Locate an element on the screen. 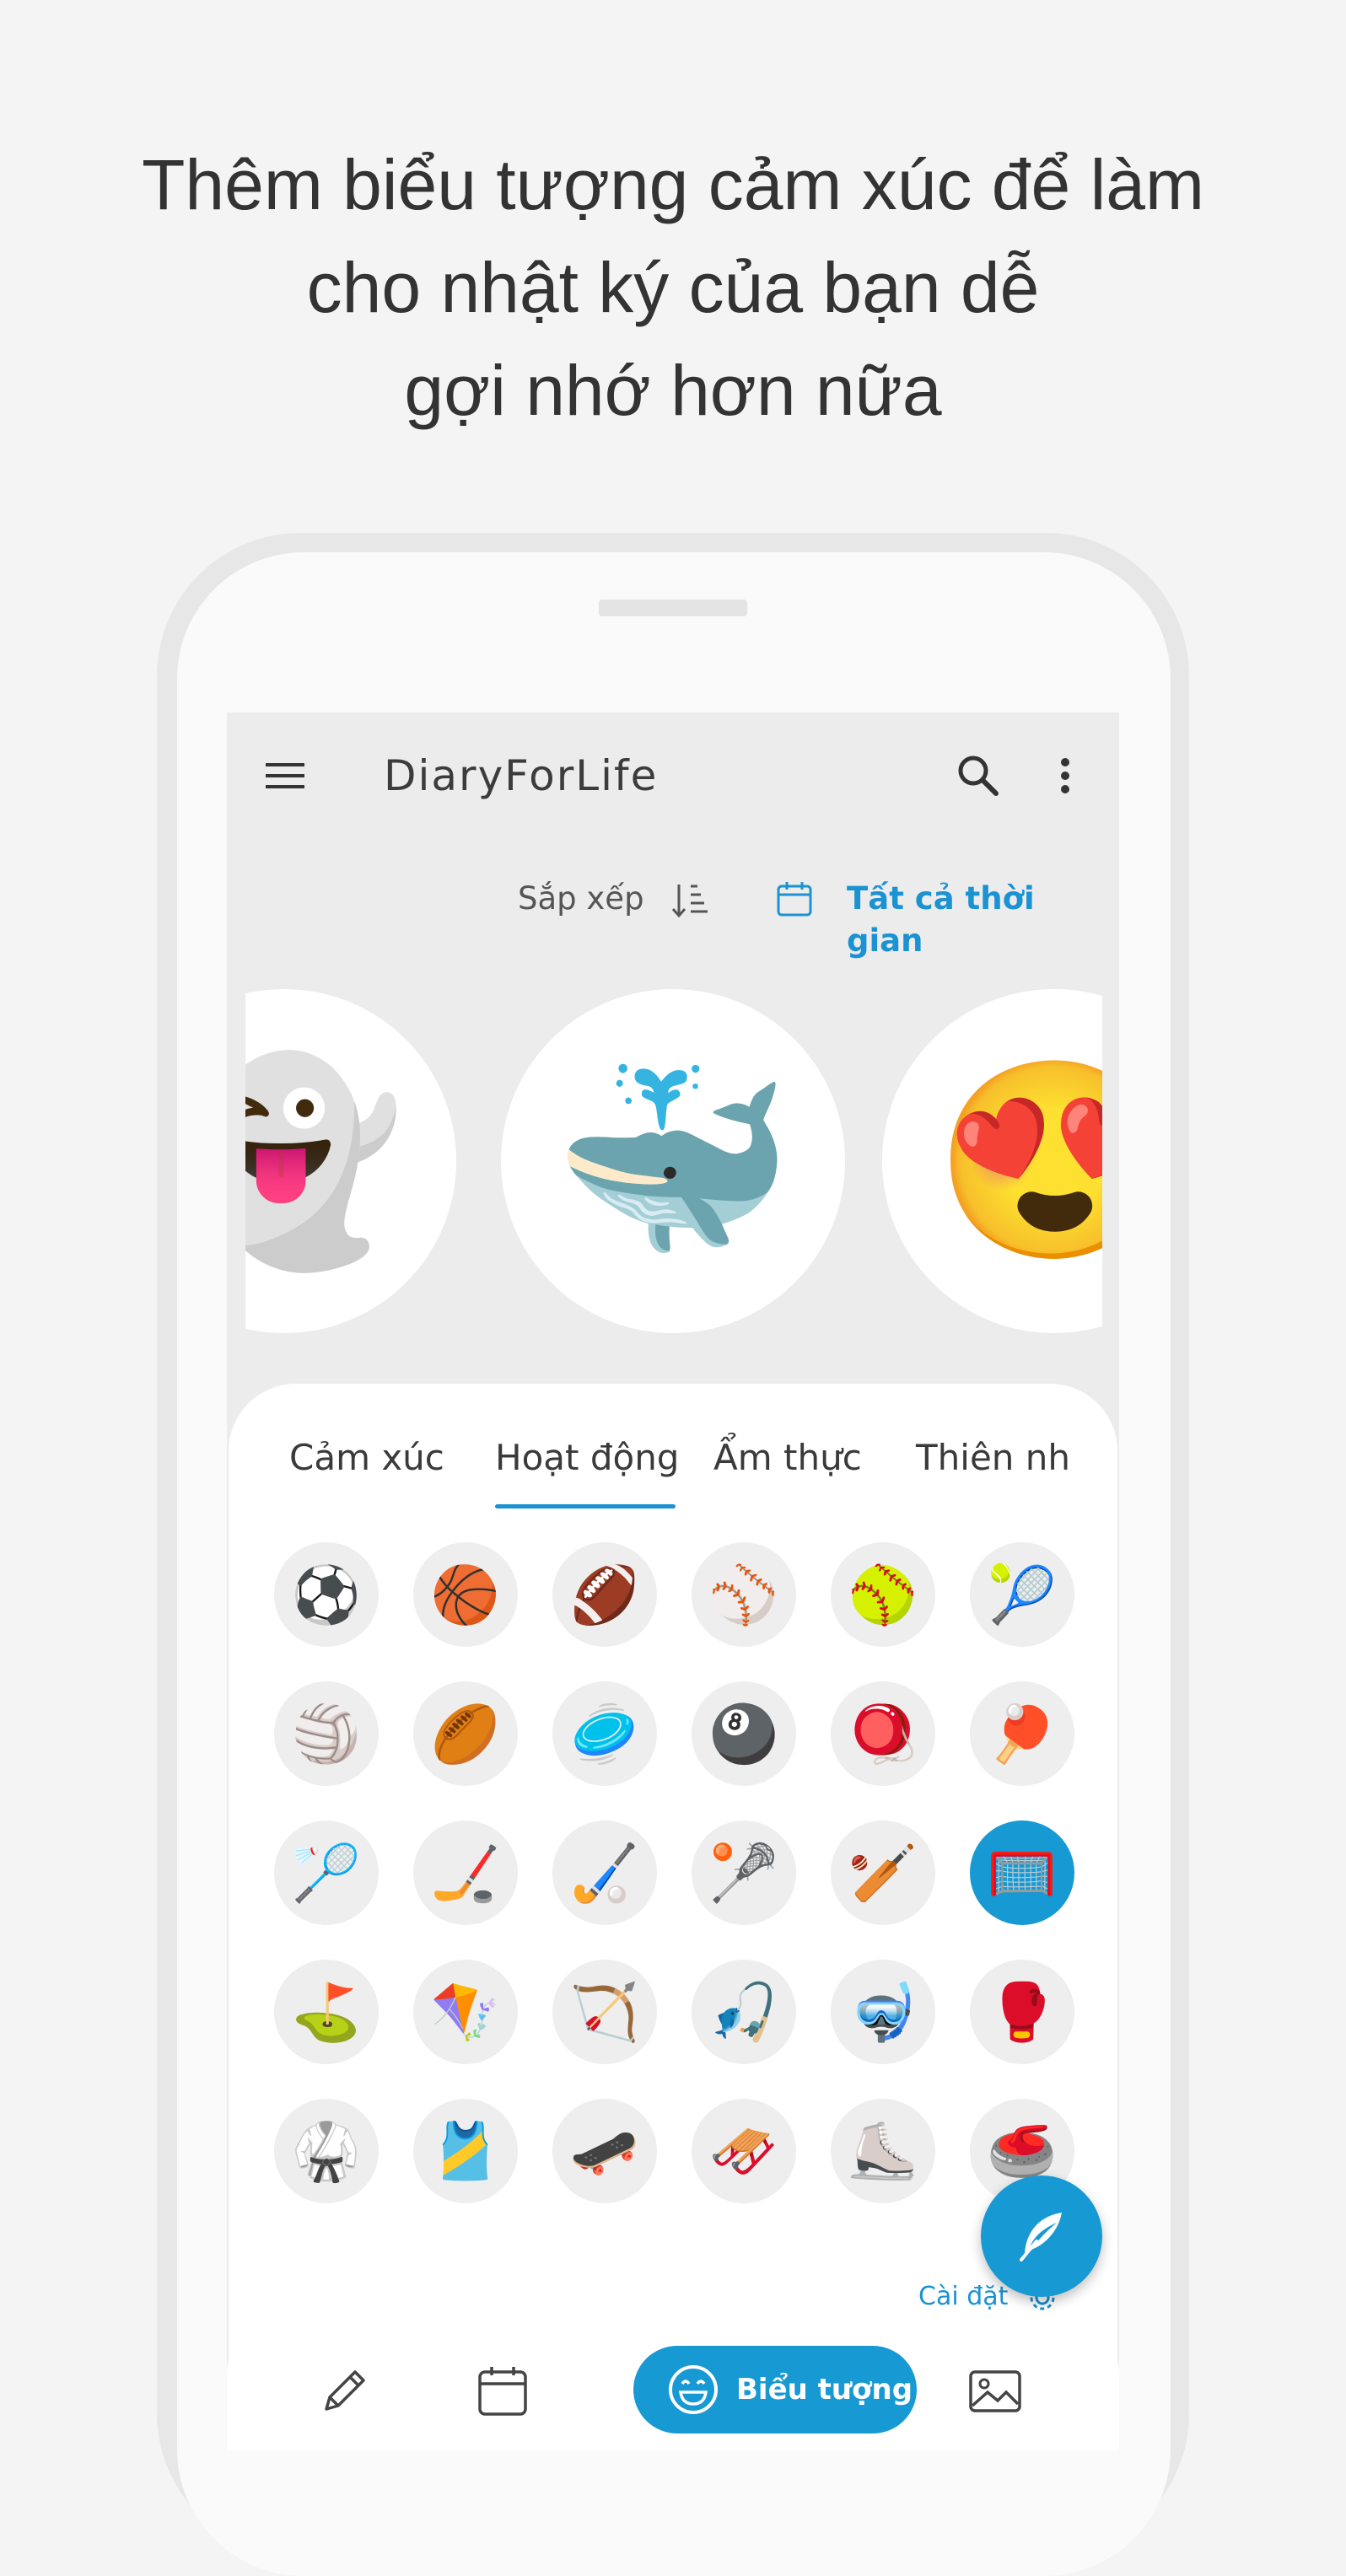 The image size is (1346, 2576). menu-icon is located at coordinates (285, 776).